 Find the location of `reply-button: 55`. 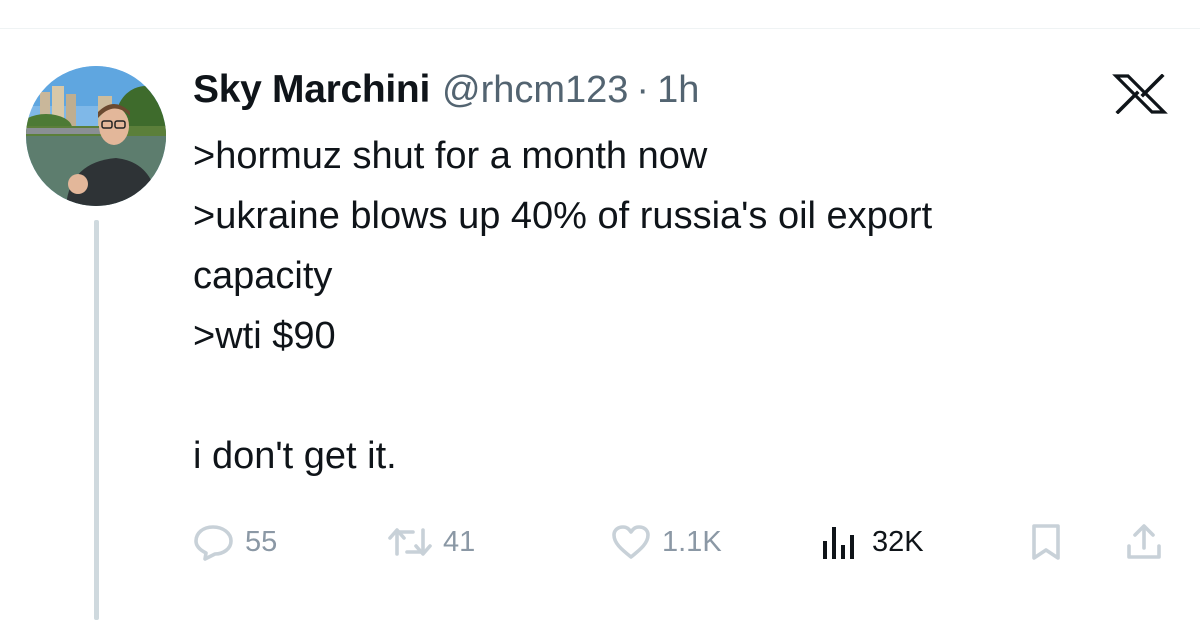

reply-button: 55 is located at coordinates (235, 542).